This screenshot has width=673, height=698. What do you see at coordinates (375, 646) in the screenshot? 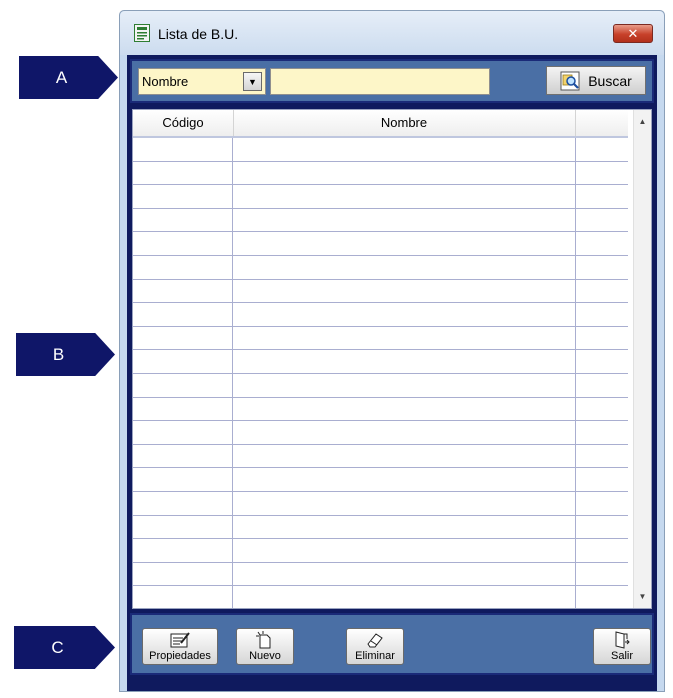
I see `delete-button: Eliminar` at bounding box center [375, 646].